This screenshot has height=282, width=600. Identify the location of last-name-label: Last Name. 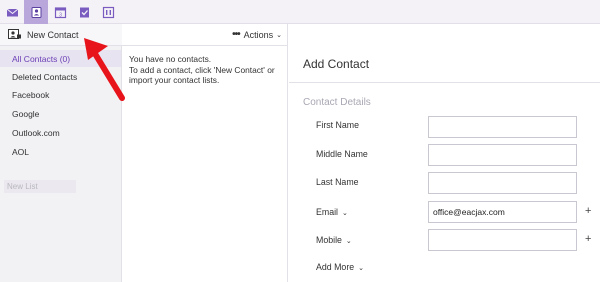
(337, 182).